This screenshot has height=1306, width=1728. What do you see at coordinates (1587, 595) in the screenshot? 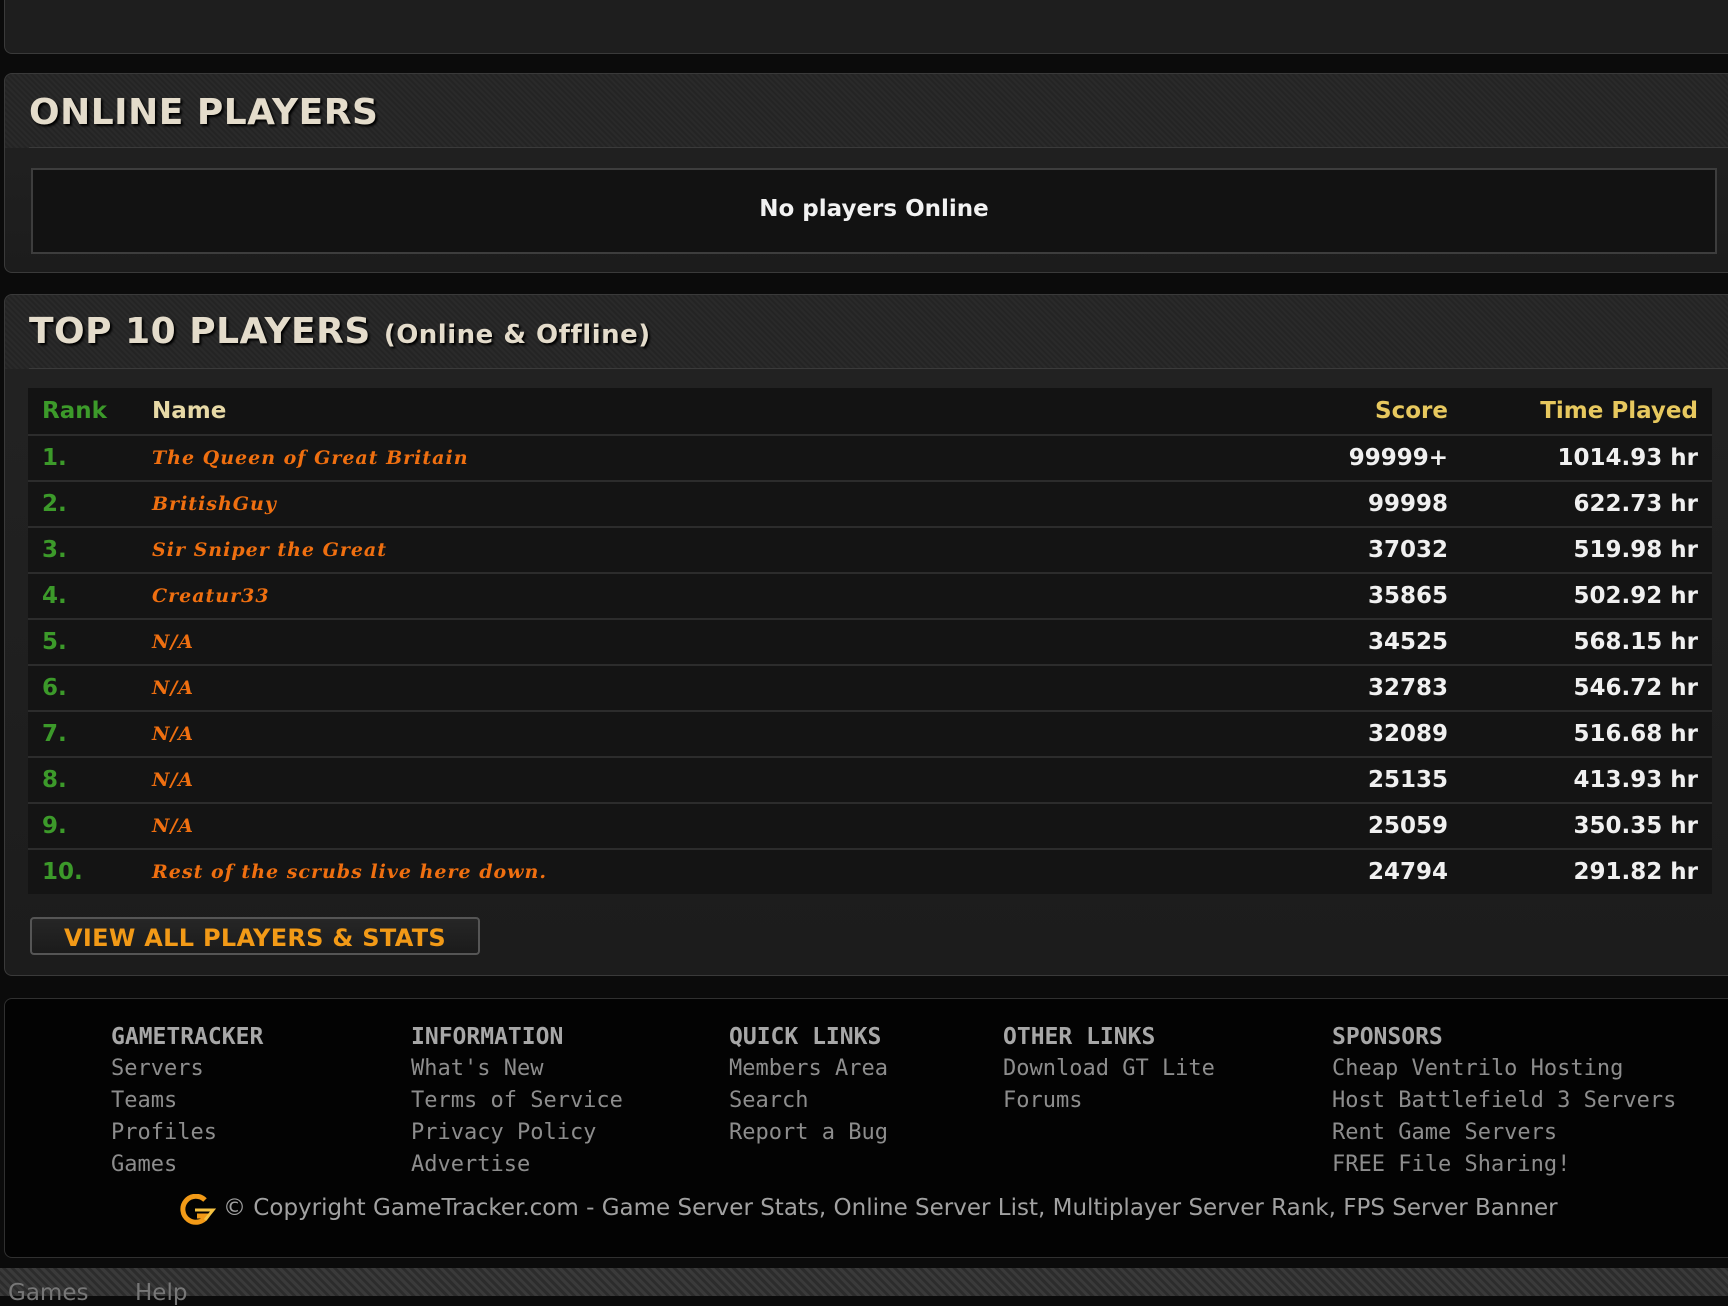
I see `time-played-cell: 502.92 hr` at bounding box center [1587, 595].